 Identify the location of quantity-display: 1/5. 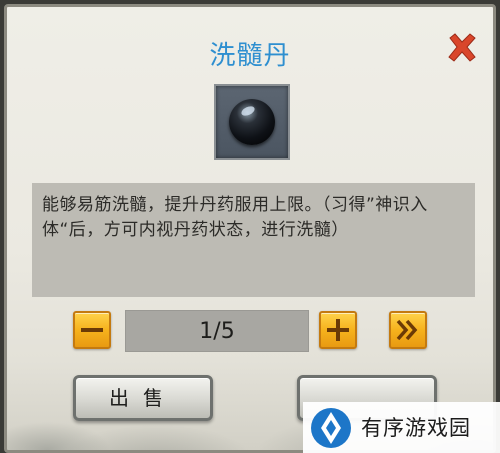
(217, 331).